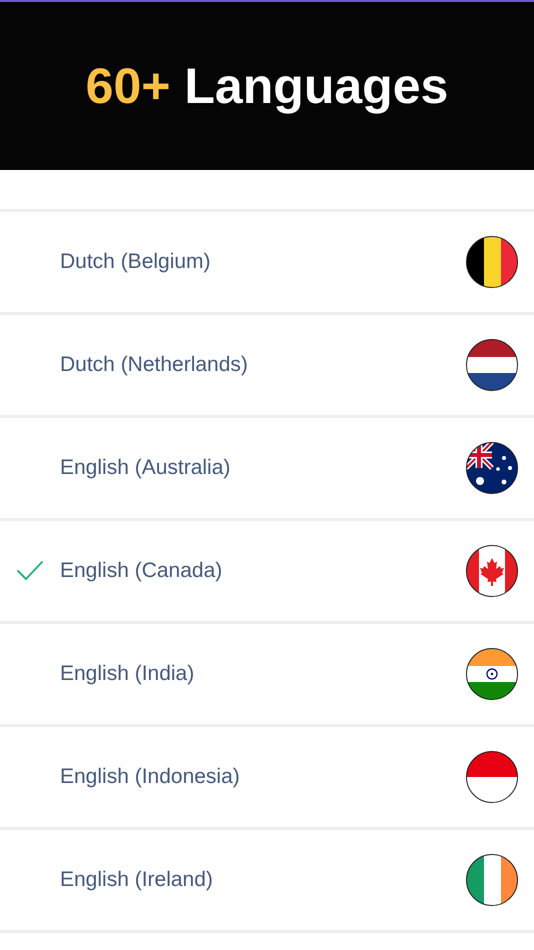 The image size is (534, 950). What do you see at coordinates (267, 881) in the screenshot?
I see `language-row: English (Ireland)` at bounding box center [267, 881].